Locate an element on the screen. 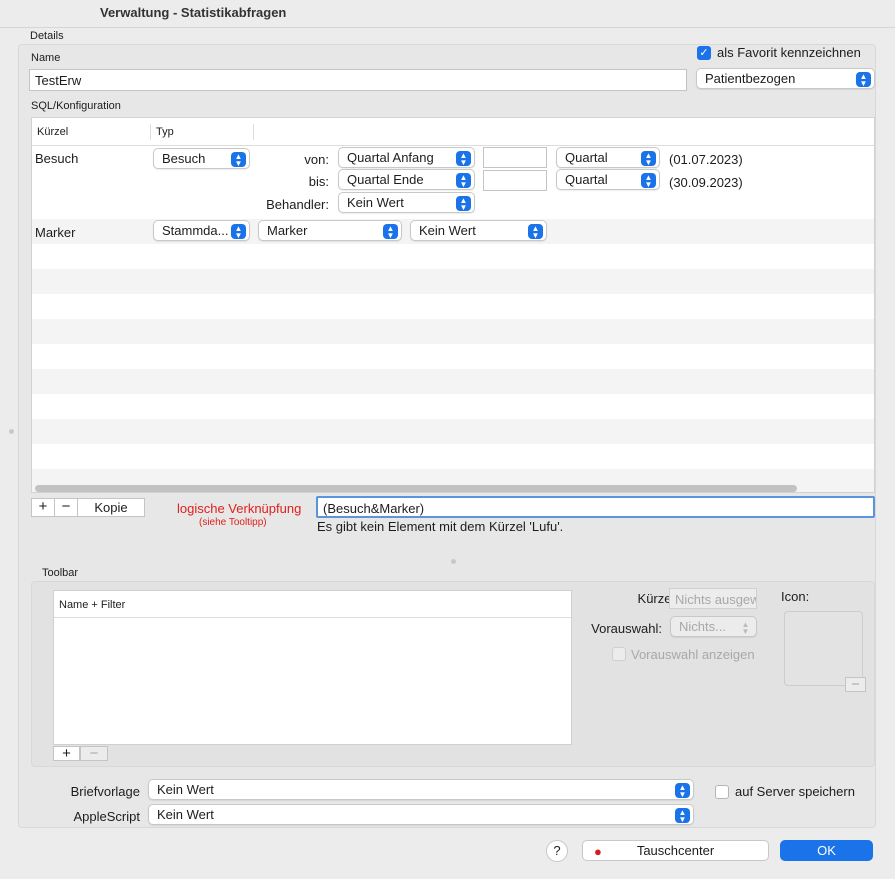 The image size is (895, 879). bis-label: bis: is located at coordinates (318, 181).